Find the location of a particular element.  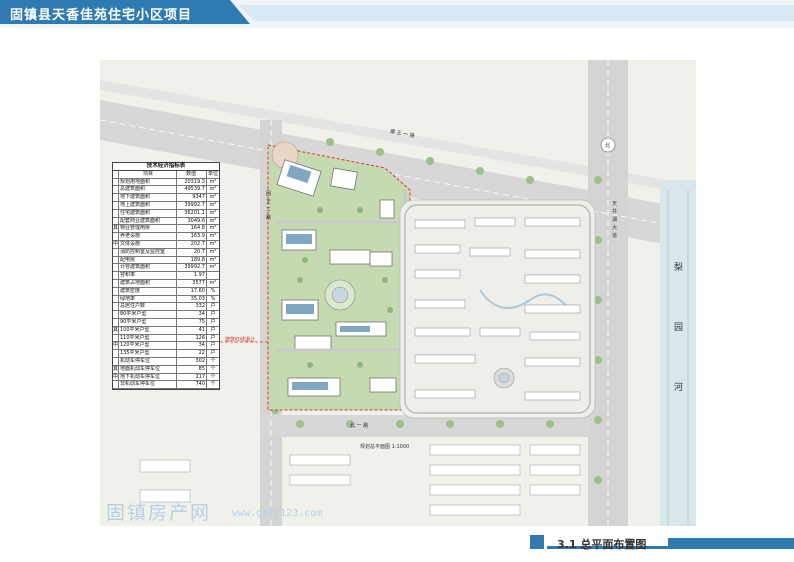

table-value-cell: 75 is located at coordinates (192, 322).